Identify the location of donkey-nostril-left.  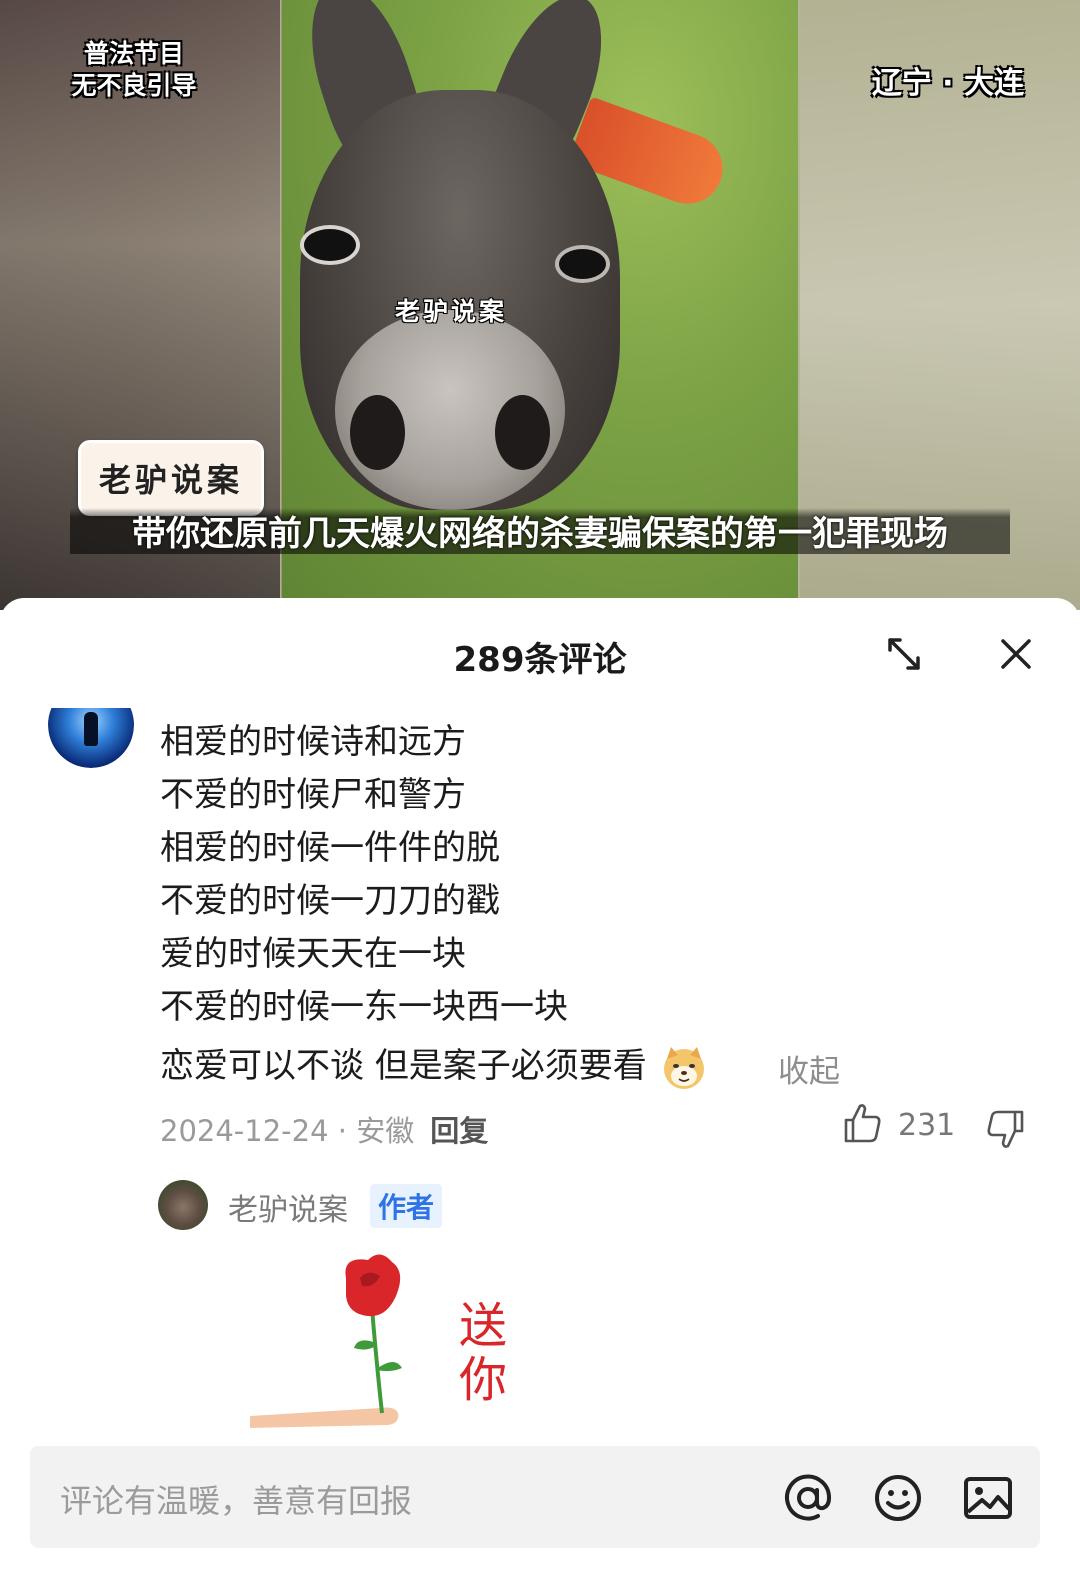
(377, 432).